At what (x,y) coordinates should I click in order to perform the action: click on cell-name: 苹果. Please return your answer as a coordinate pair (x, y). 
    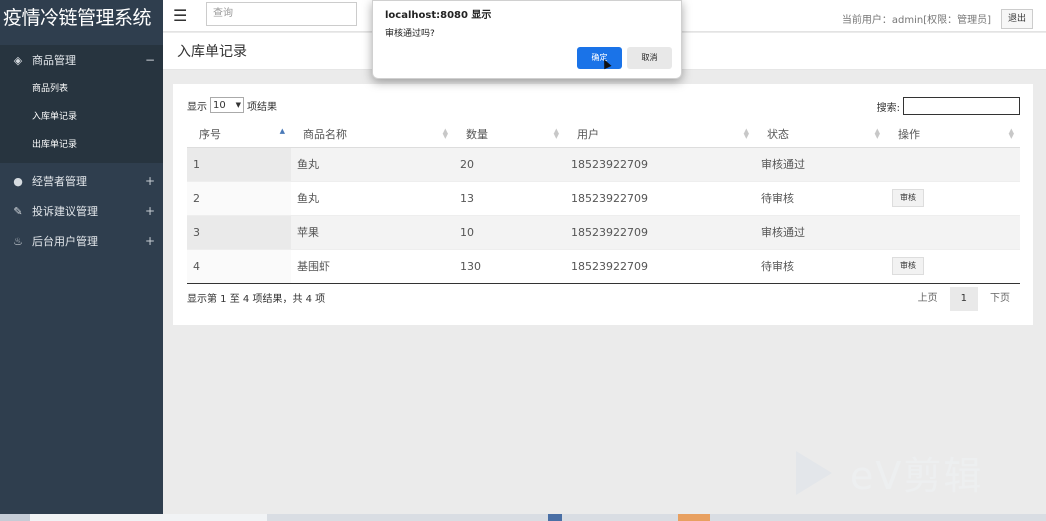
    Looking at the image, I should click on (372, 231).